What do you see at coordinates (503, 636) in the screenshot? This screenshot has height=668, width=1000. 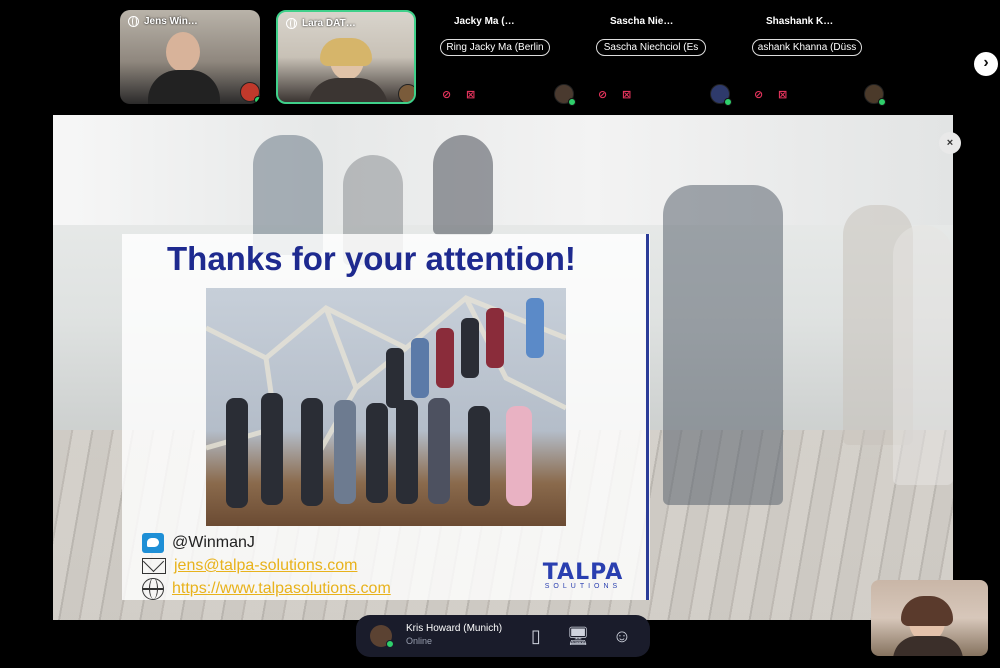 I see `bottom-toolbar: Kris Howard (Munich) Online ▯ 🖥 ☺` at bounding box center [503, 636].